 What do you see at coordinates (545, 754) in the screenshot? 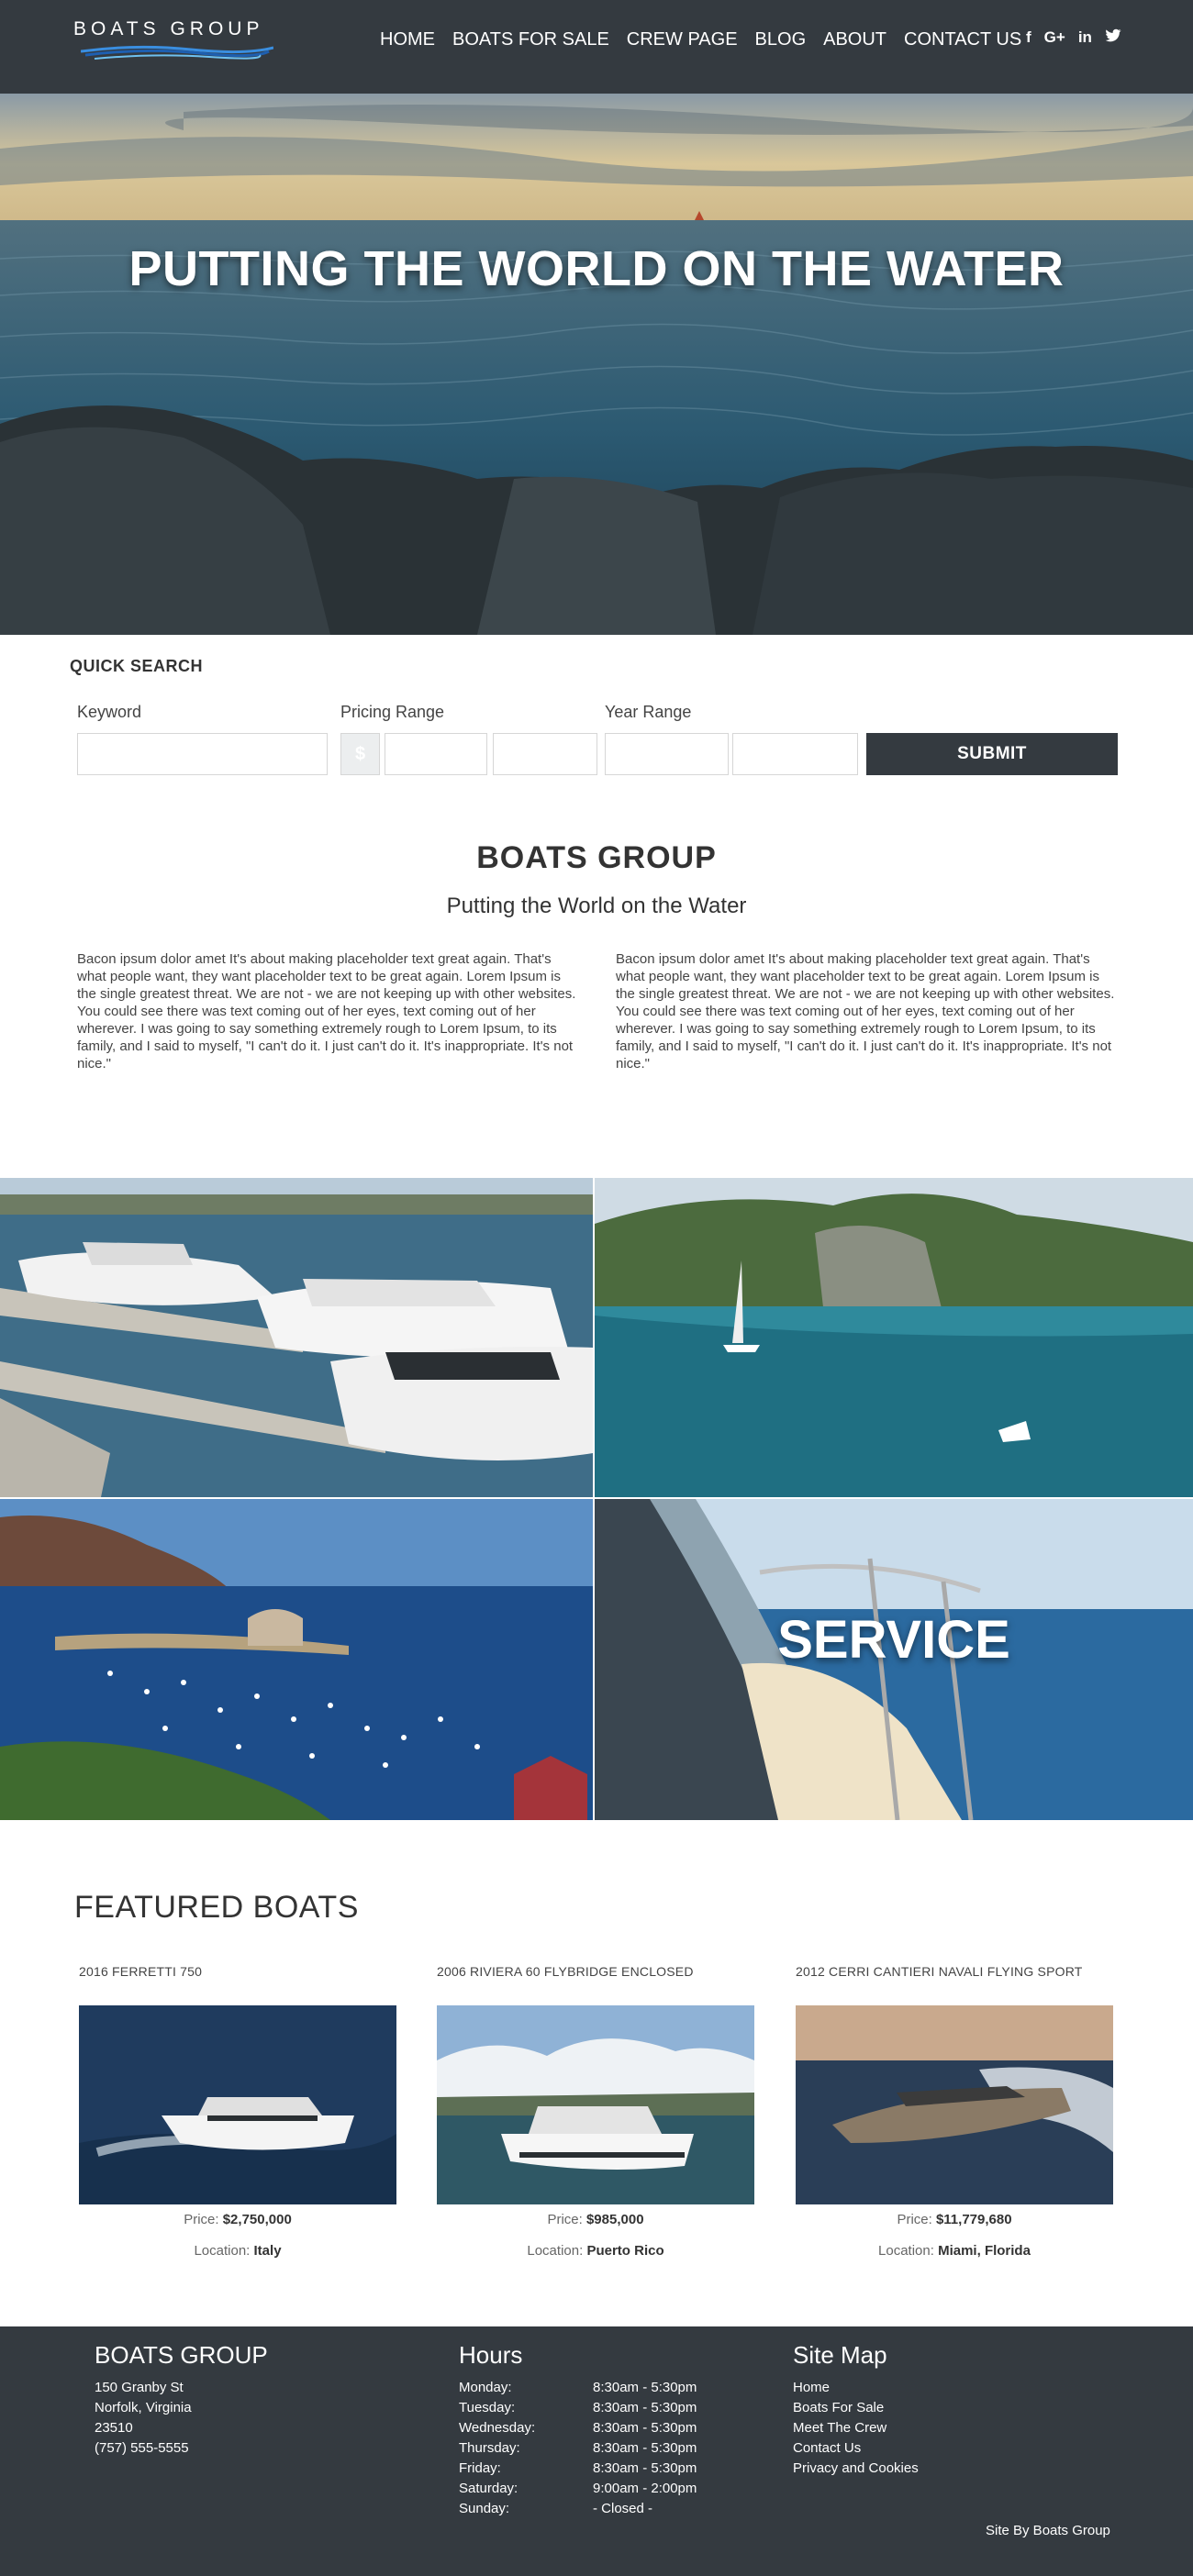
I see `price-max-input` at bounding box center [545, 754].